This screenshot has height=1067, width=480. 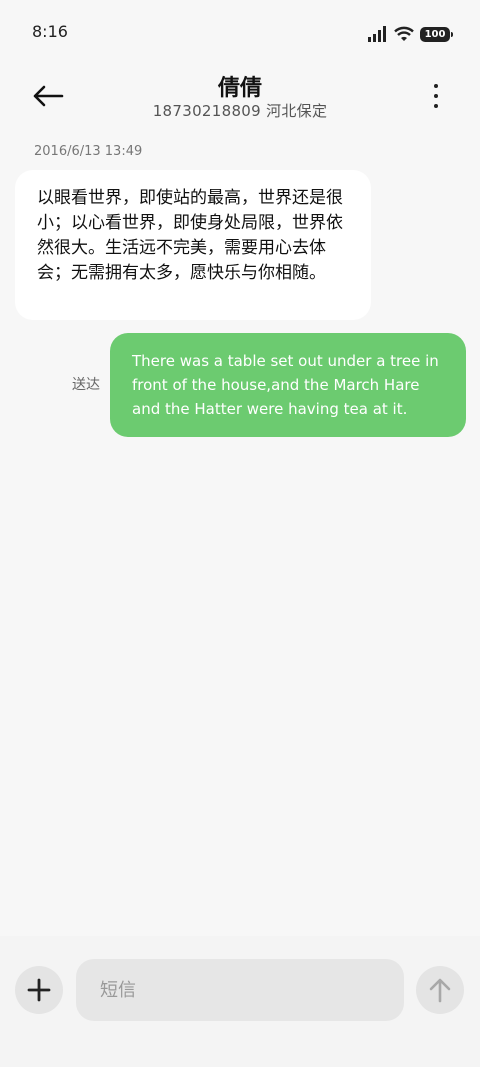 I want to click on send-button, so click(x=440, y=990).